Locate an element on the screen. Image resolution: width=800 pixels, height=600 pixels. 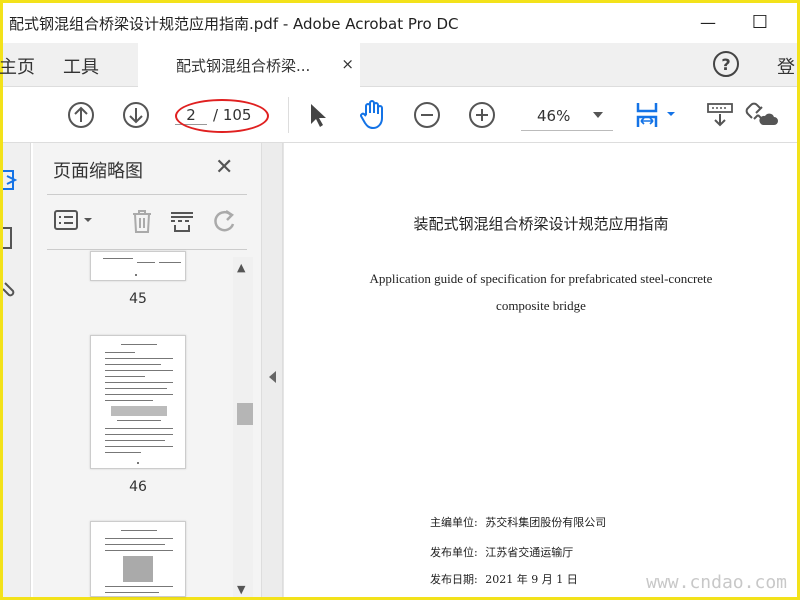
options-menu-icon is located at coordinates (74, 221).